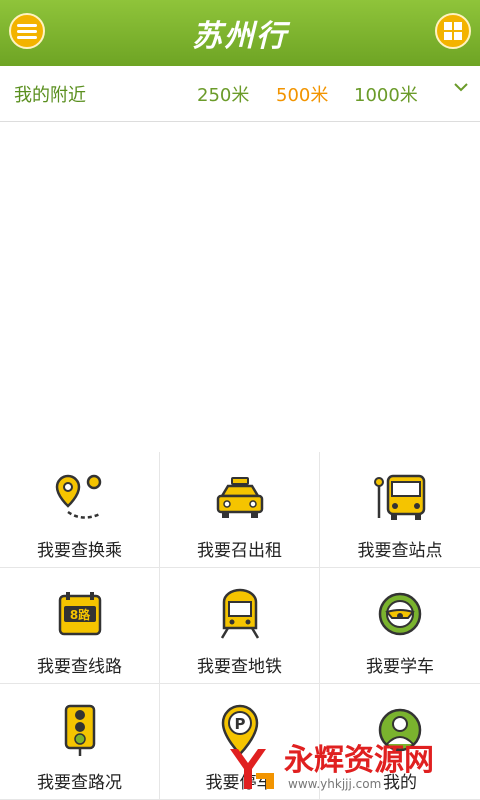 Image resolution: width=480 pixels, height=800 pixels. Describe the element at coordinates (79, 551) in the screenshot. I see `grid-item-label: 我要查换乘` at that location.